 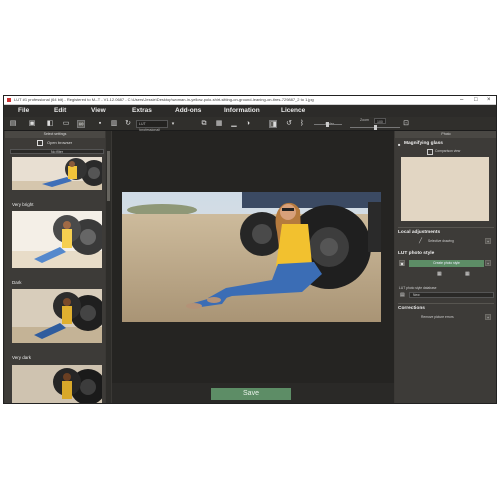 I want to click on print-icon: ▥, so click(x=114, y=124).